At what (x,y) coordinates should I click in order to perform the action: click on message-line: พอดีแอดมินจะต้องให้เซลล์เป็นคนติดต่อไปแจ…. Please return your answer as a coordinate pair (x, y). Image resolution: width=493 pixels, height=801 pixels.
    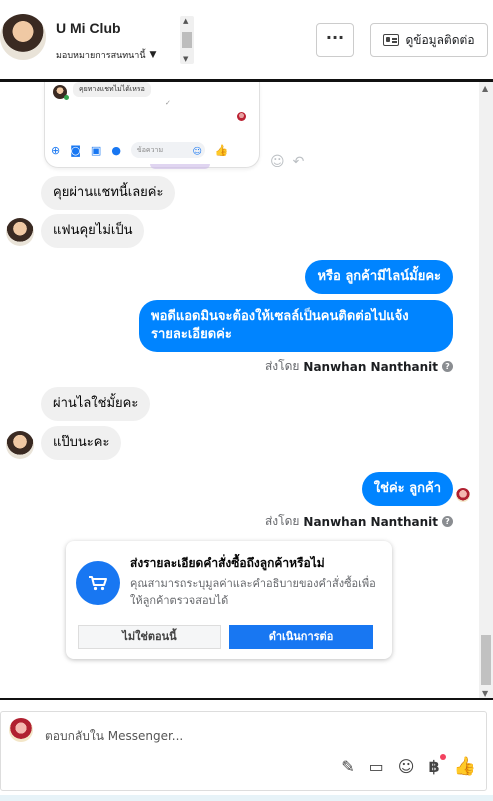
    Looking at the image, I should click on (280, 316).